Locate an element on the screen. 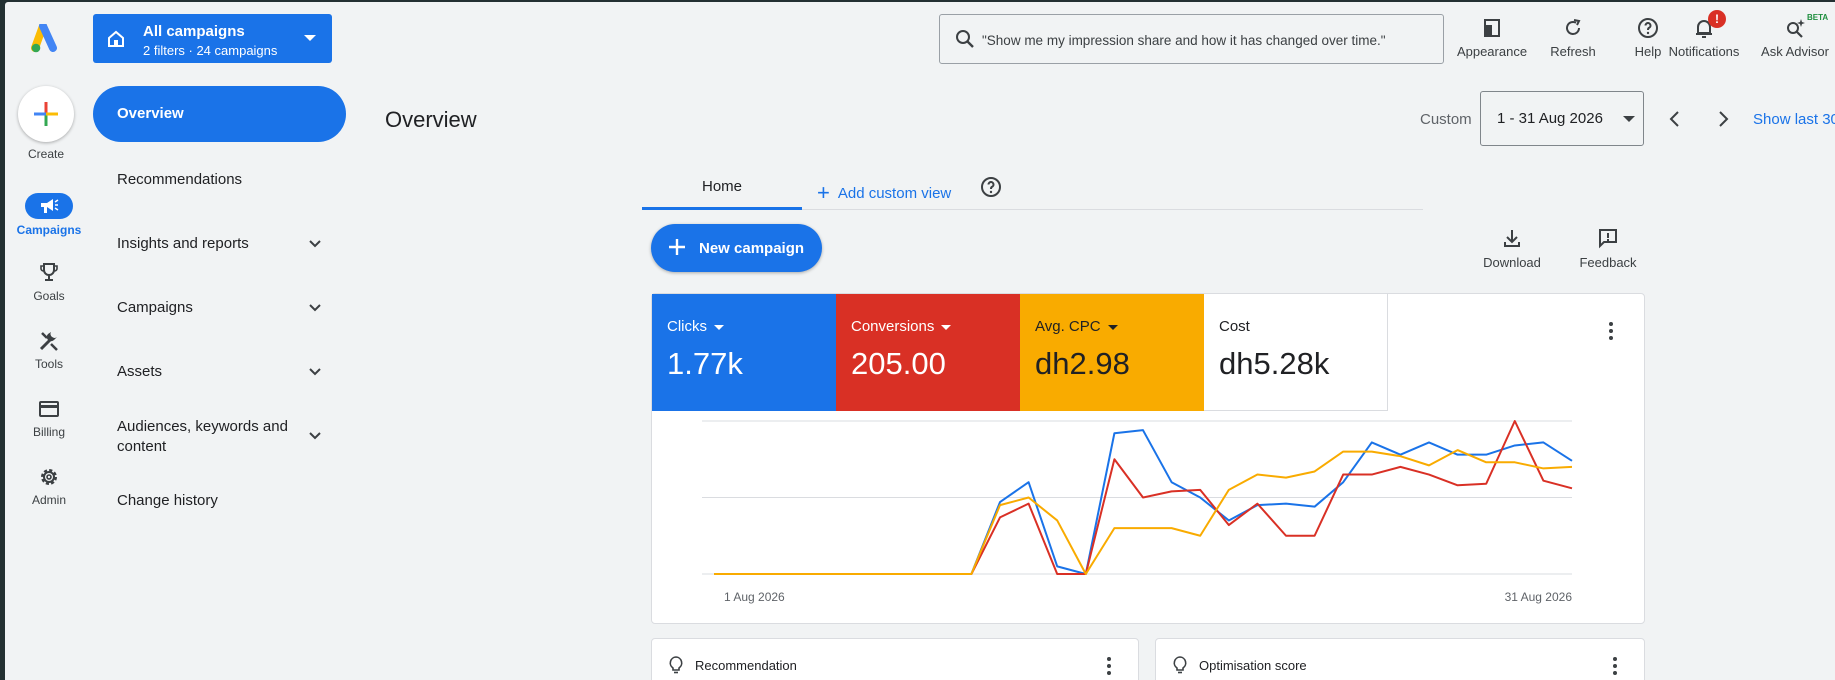  nav-item-recommendations: Recommendations is located at coordinates (179, 179).